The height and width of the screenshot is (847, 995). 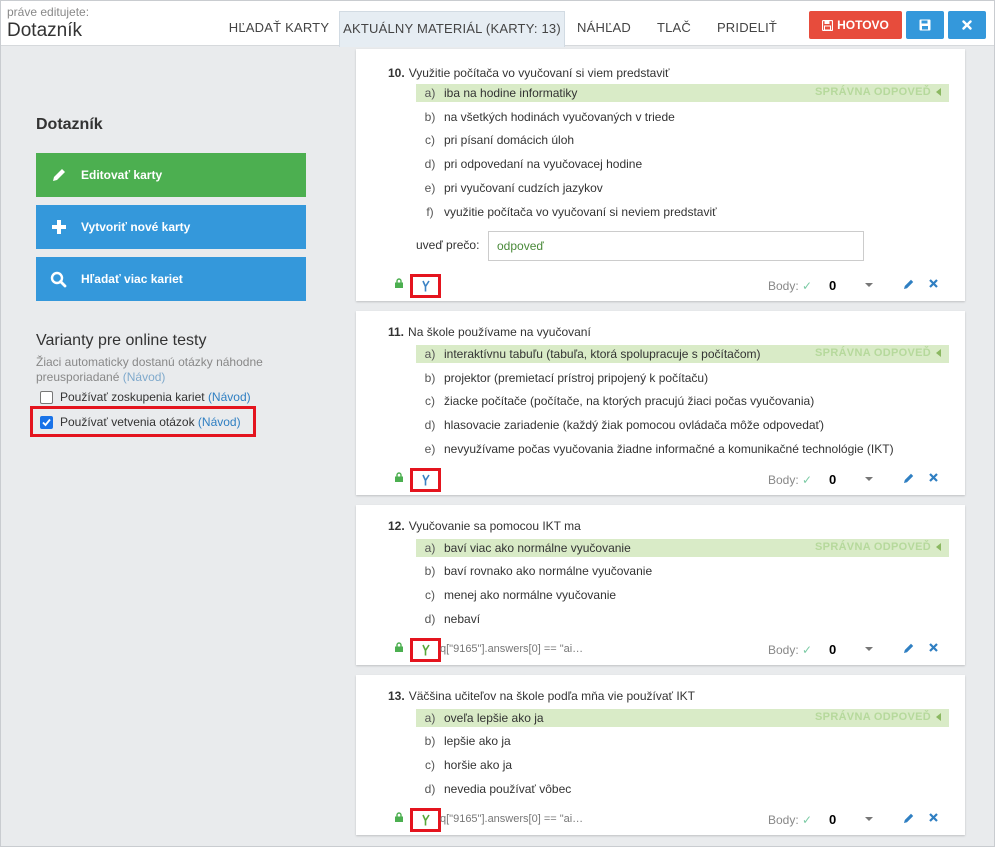 I want to click on answer-option: d) pri odpovedaní na vyučovacej hodine, so click(x=682, y=164).